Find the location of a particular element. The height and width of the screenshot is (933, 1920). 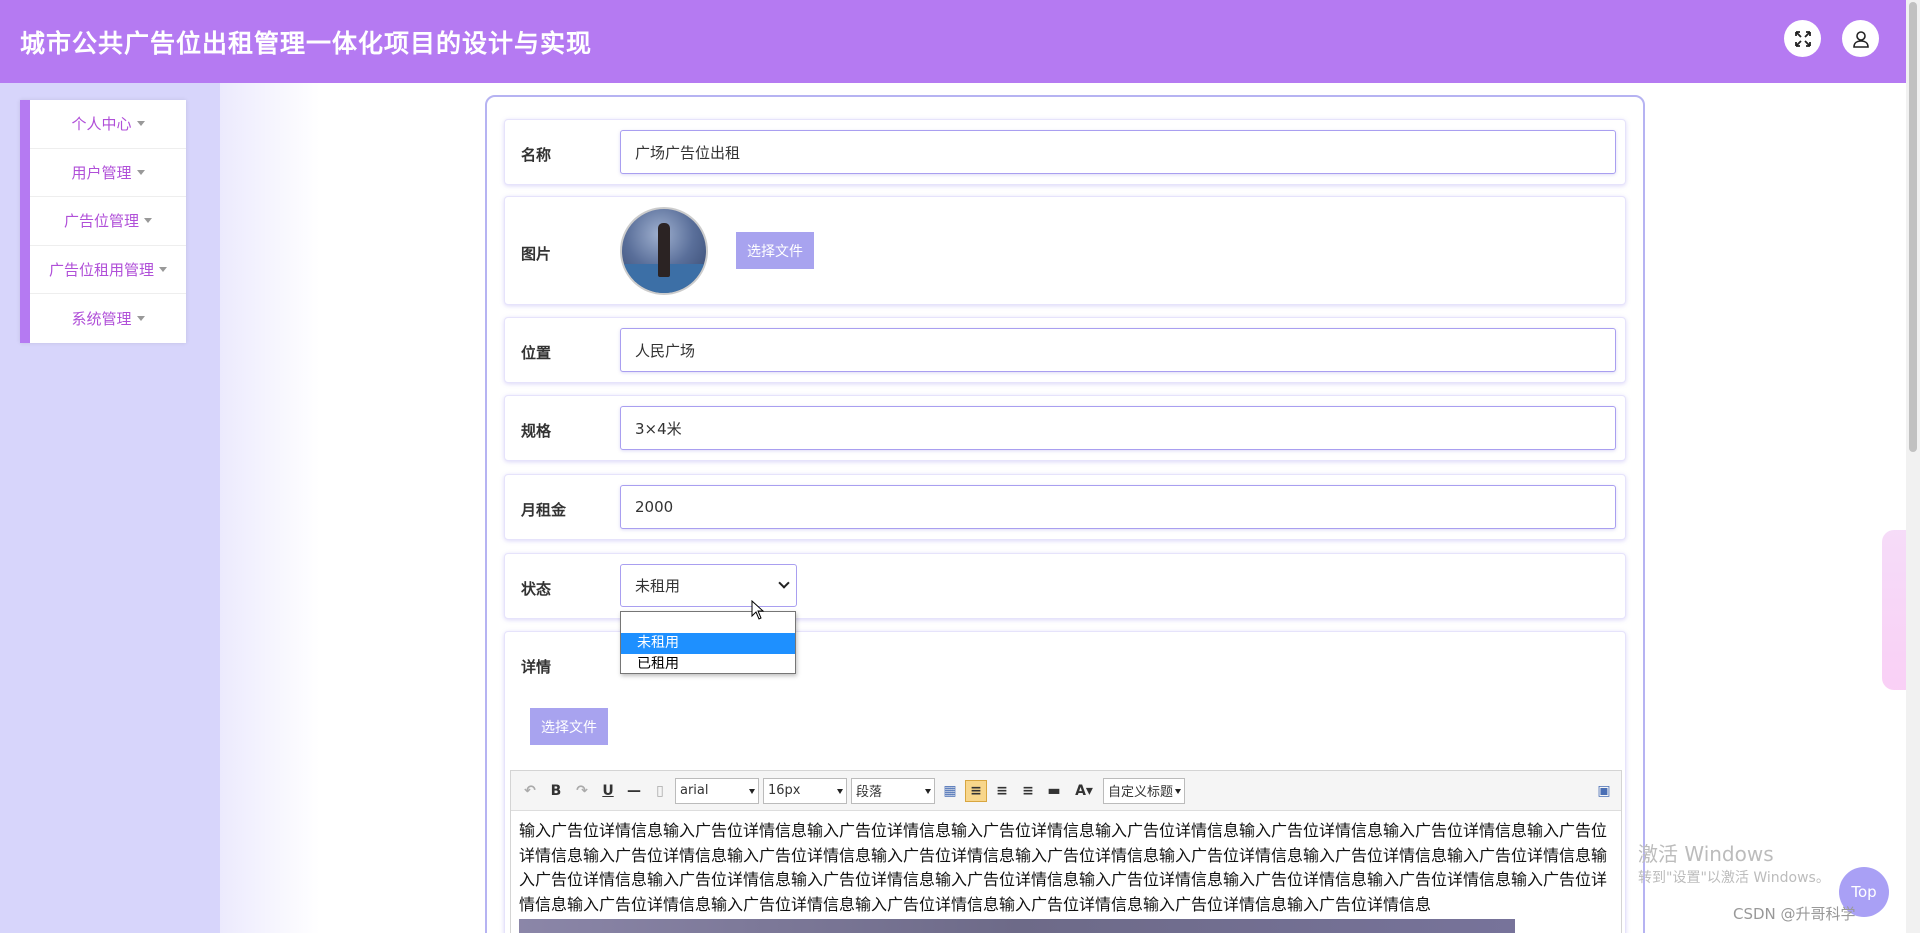

paragraph-select: 段落 is located at coordinates (893, 790).